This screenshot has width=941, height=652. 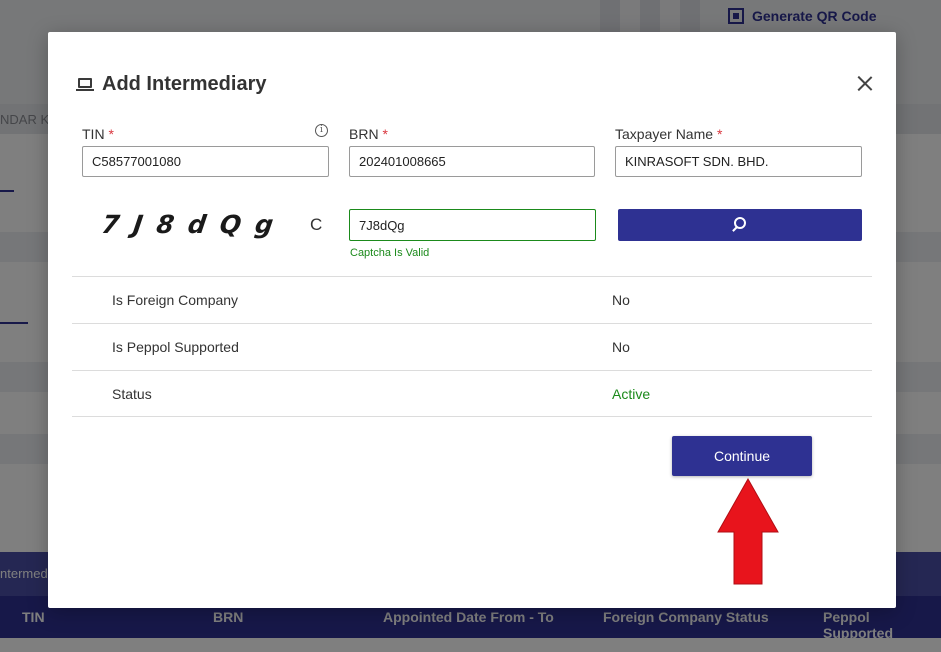 I want to click on dialog-header: Add Intermediary, so click(x=171, y=84).